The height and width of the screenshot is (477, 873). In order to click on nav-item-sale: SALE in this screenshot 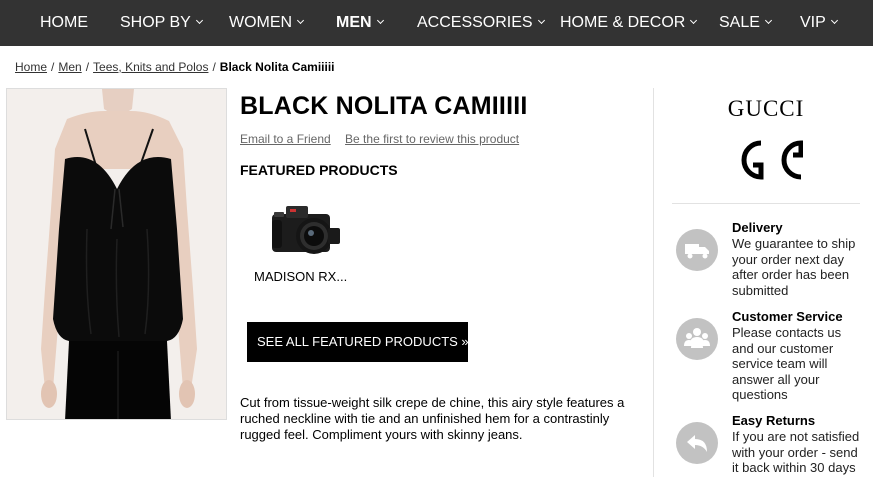, I will do `click(745, 23)`.